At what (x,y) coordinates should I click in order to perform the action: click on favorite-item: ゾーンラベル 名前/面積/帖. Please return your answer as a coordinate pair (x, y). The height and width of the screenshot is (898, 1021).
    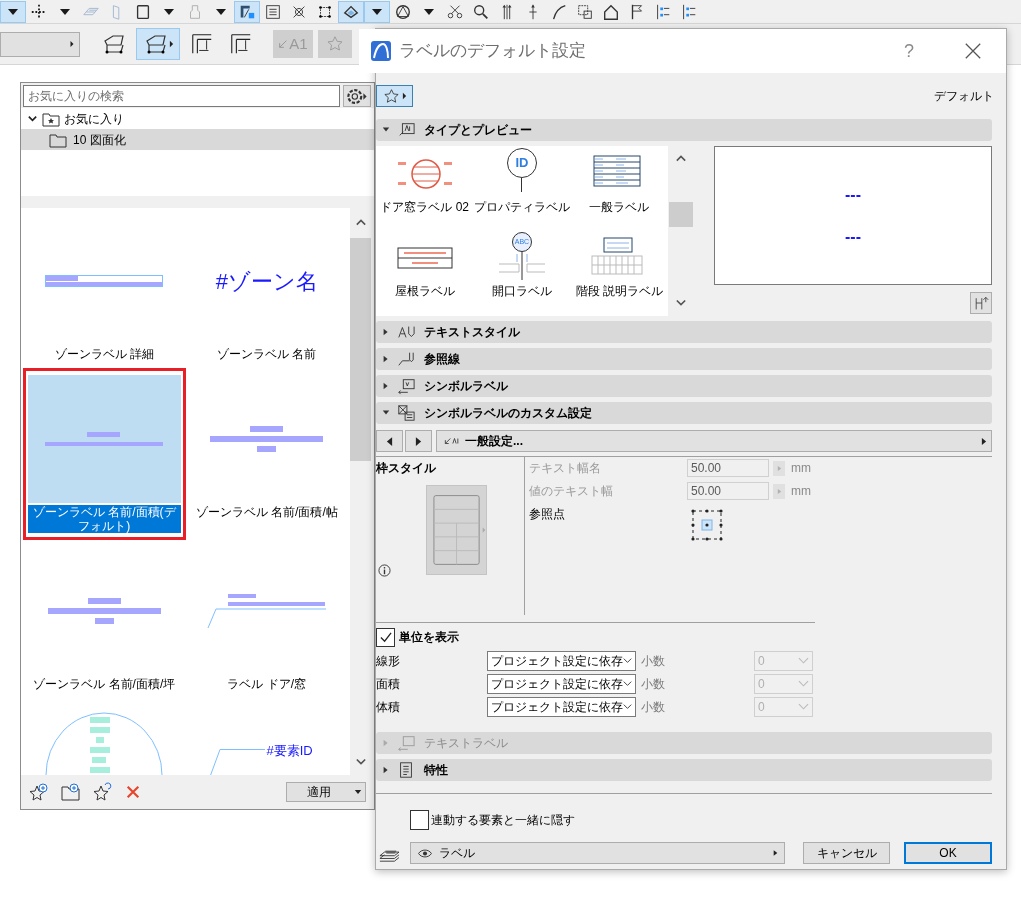
    Looking at the image, I should click on (266, 454).